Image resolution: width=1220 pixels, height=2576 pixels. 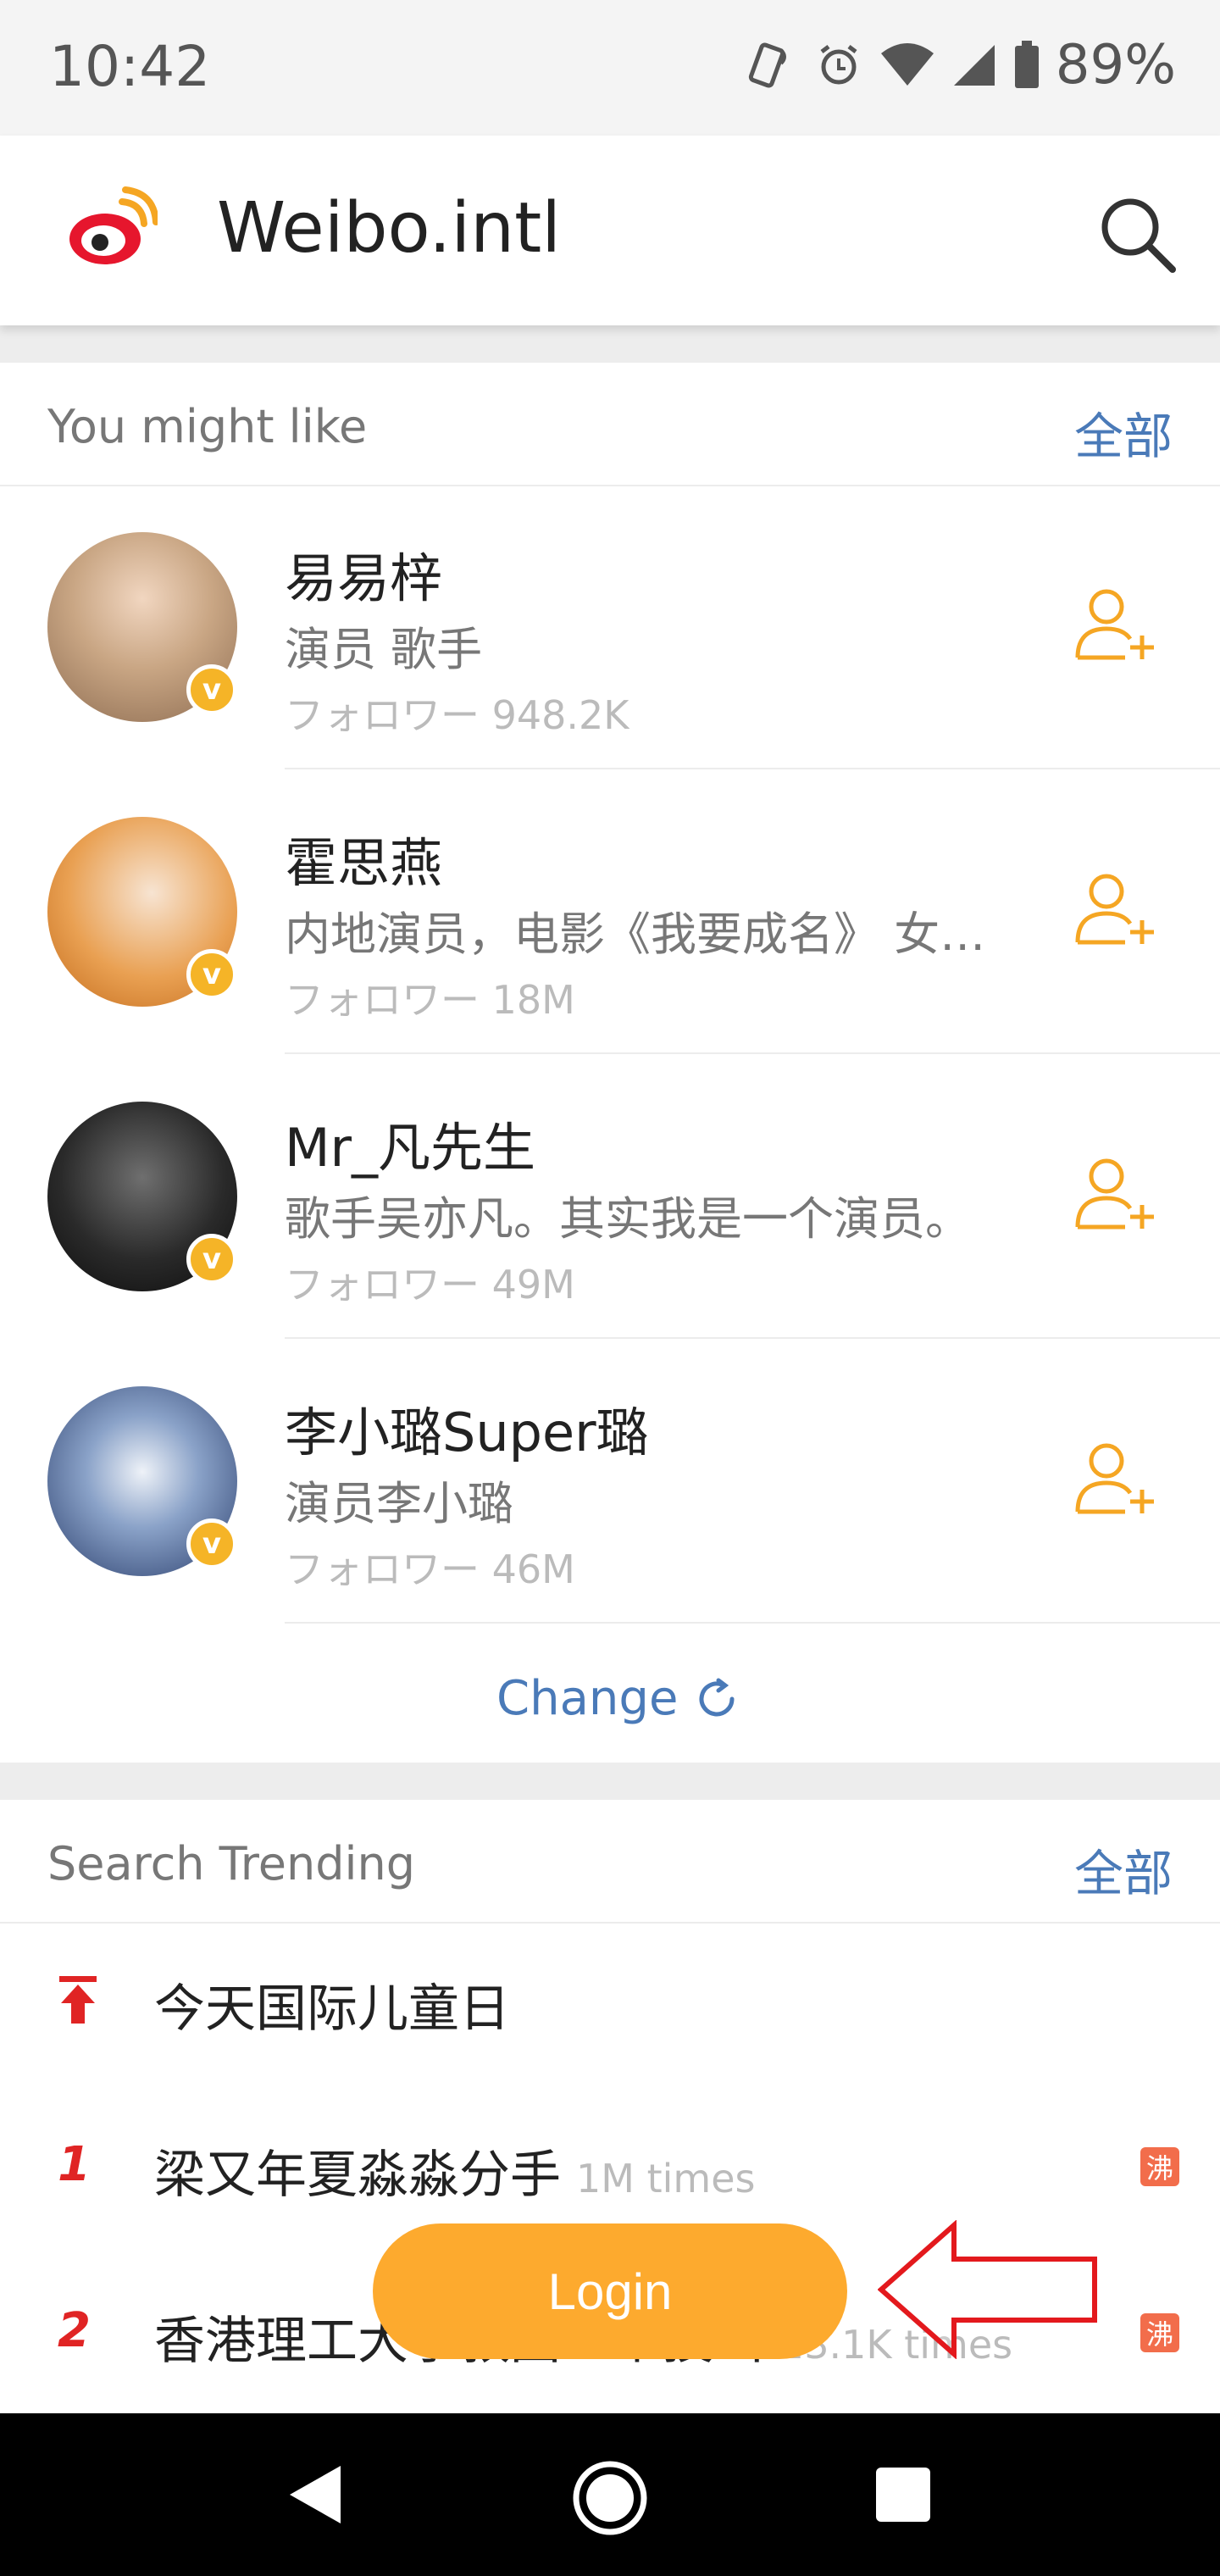 I want to click on signal-icon, so click(x=974, y=65).